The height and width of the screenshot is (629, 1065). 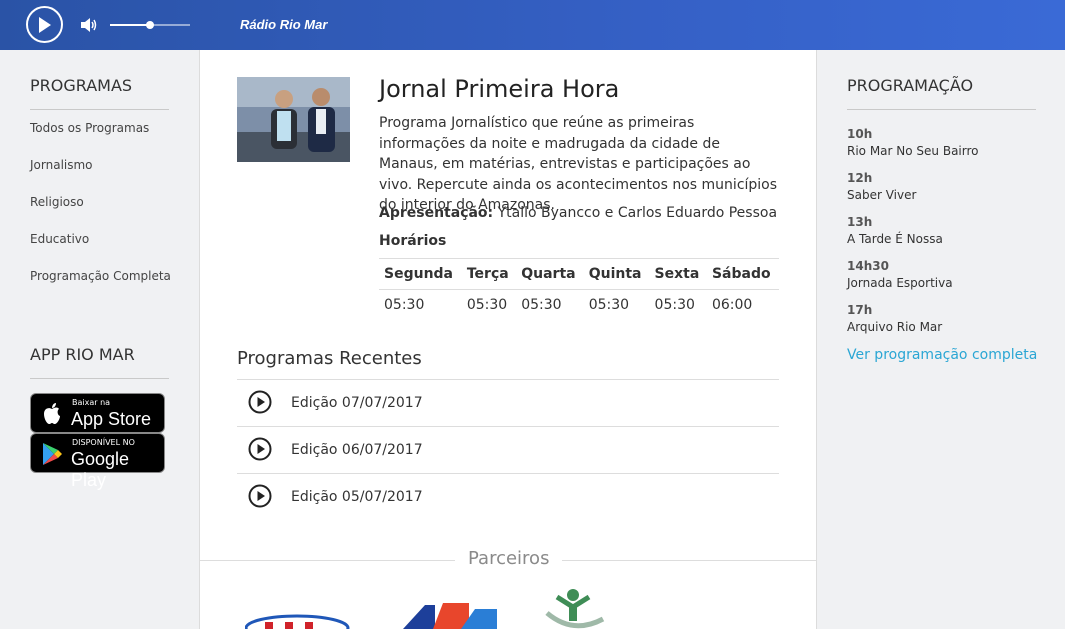 I want to click on presenter-value: Ytallo Byancco e Carlos Eduardo Pessoa, so click(x=635, y=213).